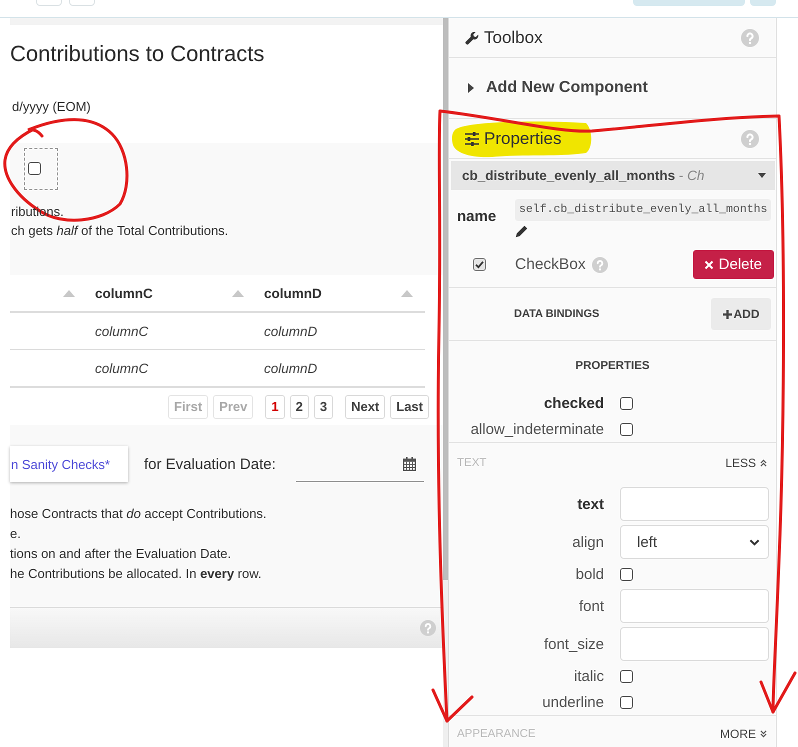 The height and width of the screenshot is (747, 798). What do you see at coordinates (743, 734) in the screenshot?
I see `section-toggle: MORE` at bounding box center [743, 734].